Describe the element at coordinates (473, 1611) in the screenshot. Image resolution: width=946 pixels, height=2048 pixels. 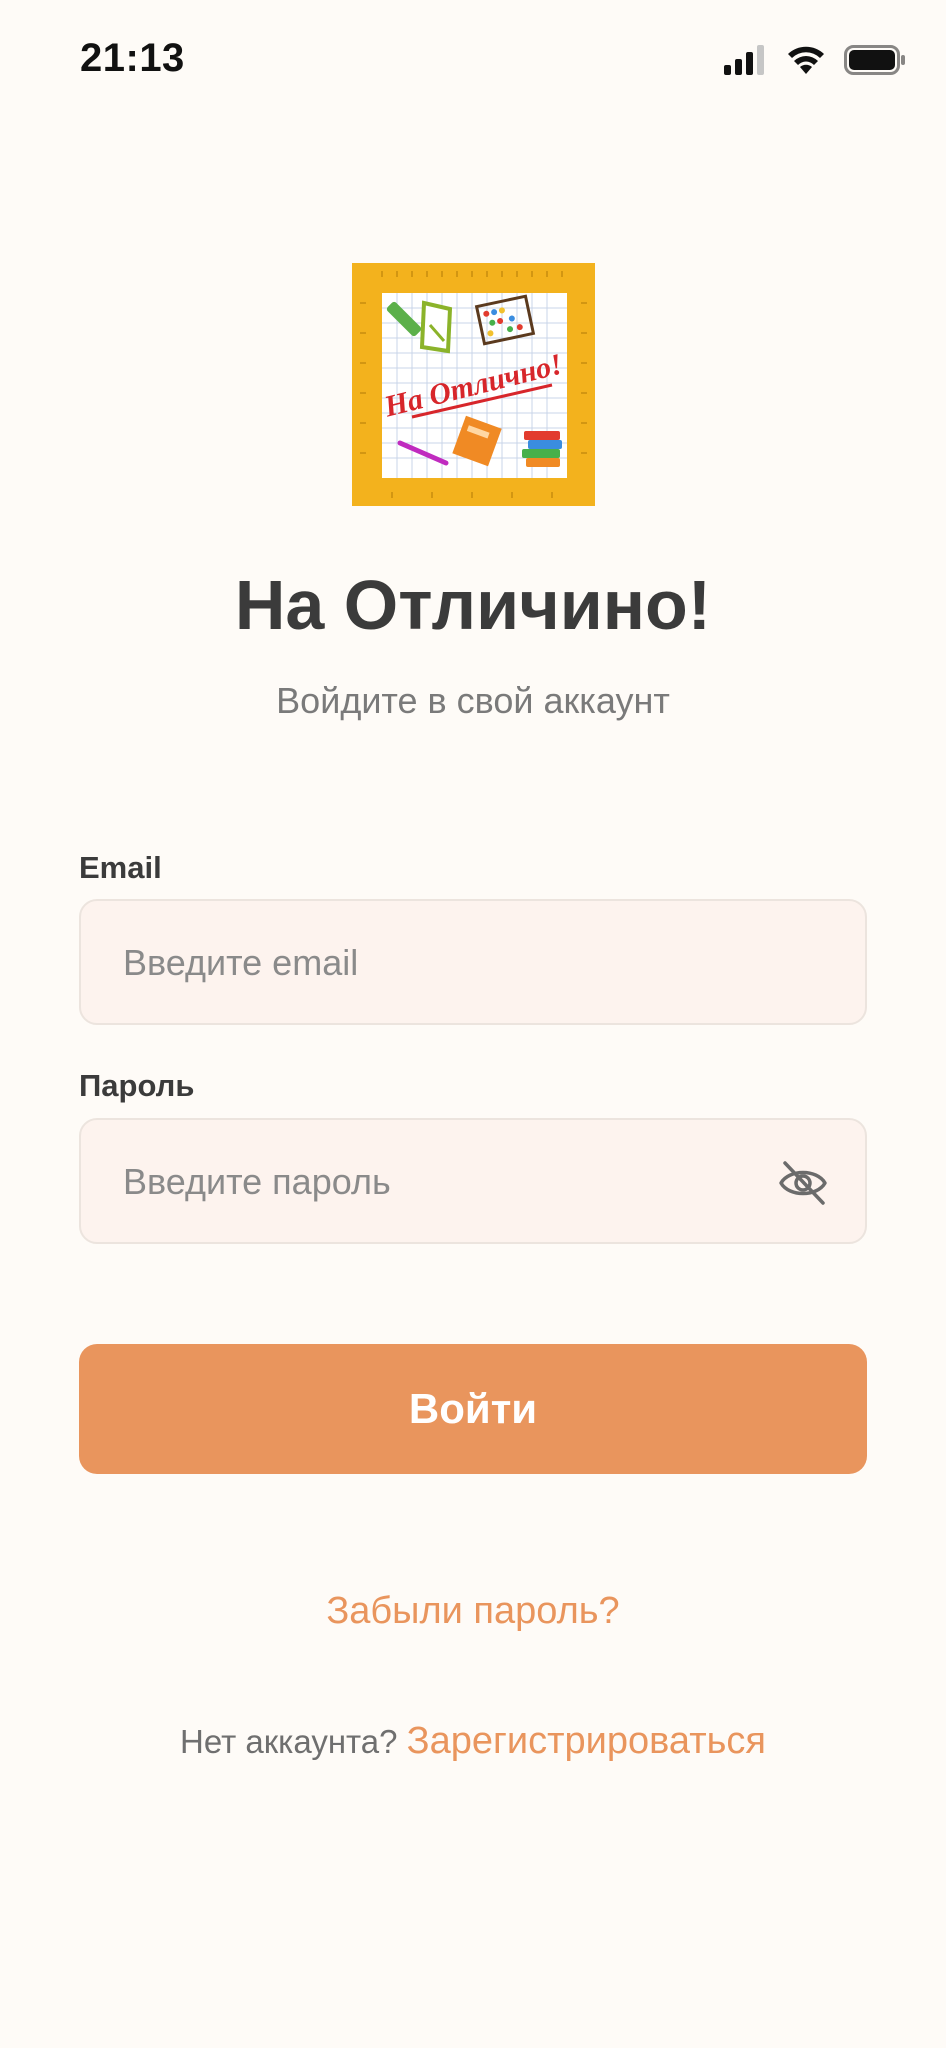
I see `forgot-password-link: Забыли пароль?` at that location.